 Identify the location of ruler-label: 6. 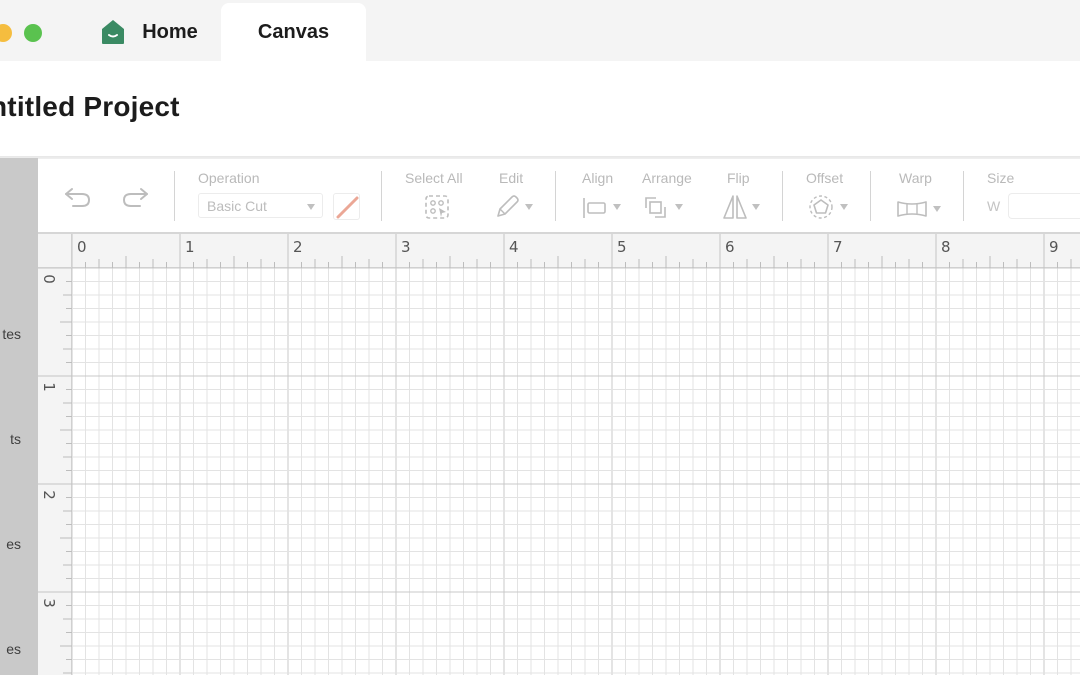
(730, 247).